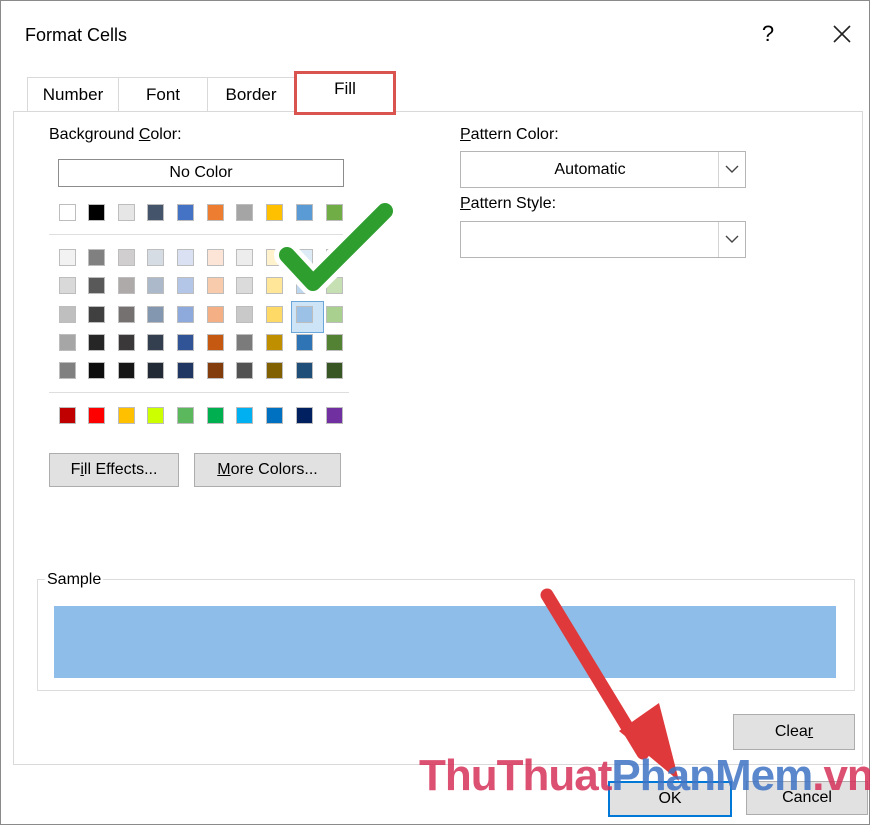 The width and height of the screenshot is (870, 825). I want to click on close-button, so click(842, 34).